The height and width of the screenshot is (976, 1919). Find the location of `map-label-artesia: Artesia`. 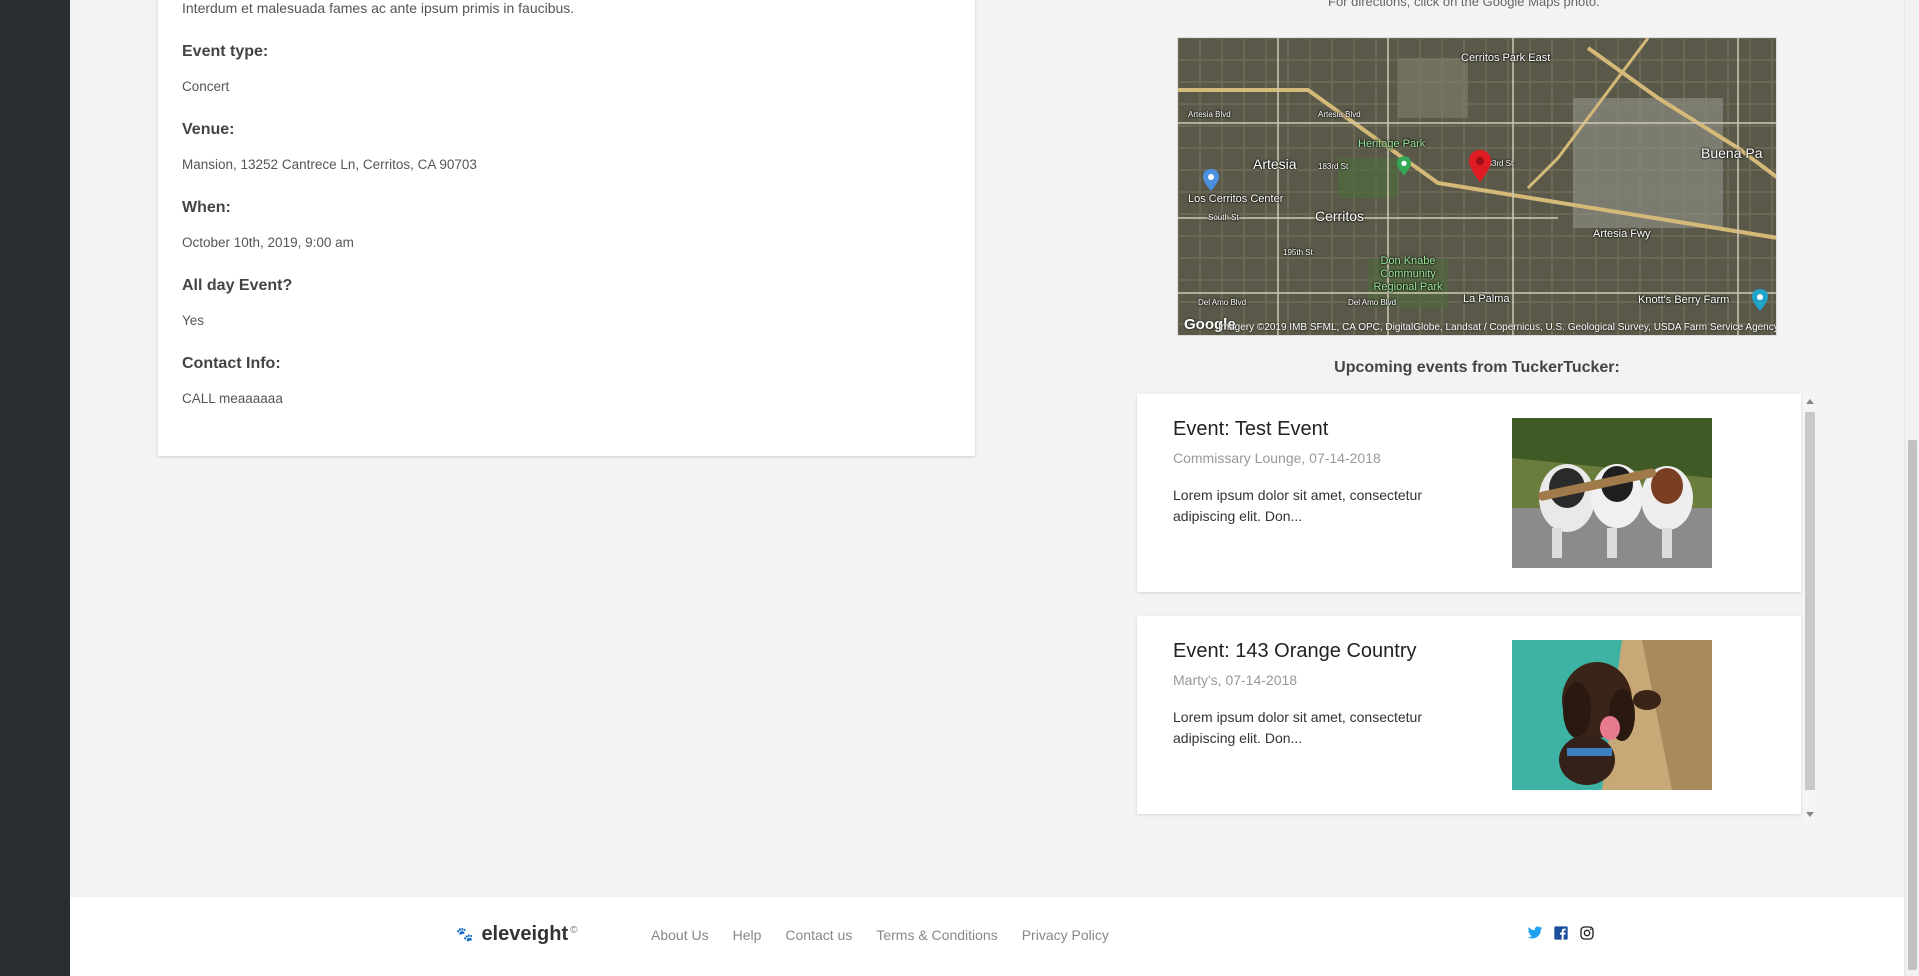

map-label-artesia: Artesia is located at coordinates (1275, 164).